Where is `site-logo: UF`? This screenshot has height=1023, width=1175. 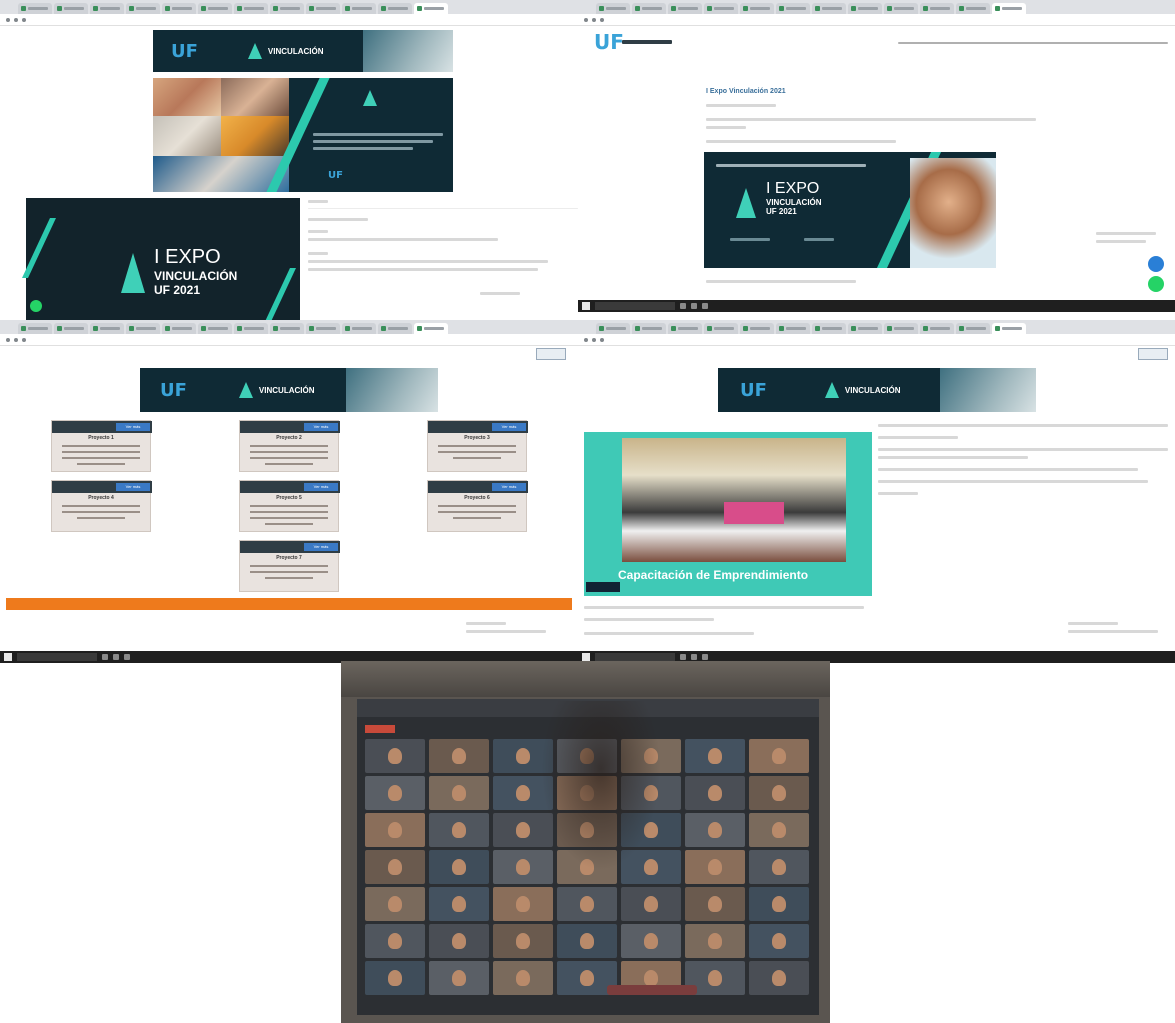 site-logo: UF is located at coordinates (609, 42).